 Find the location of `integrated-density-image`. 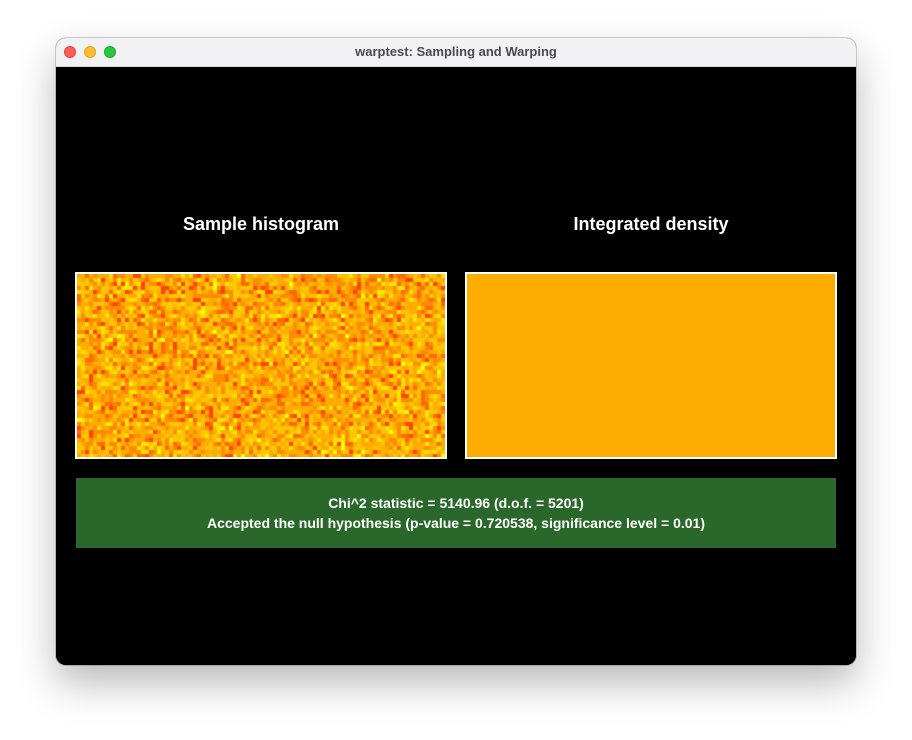

integrated-density-image is located at coordinates (651, 365).